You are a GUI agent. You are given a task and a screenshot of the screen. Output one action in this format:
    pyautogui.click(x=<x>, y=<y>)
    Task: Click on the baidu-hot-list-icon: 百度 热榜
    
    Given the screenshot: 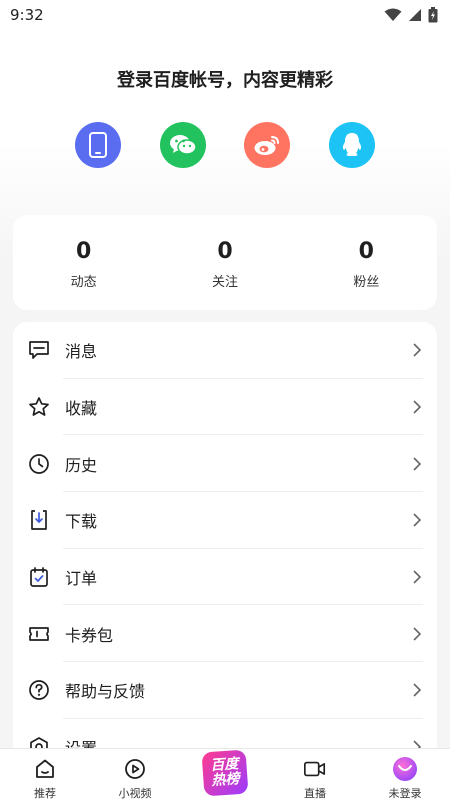 What is the action you would take?
    pyautogui.click(x=225, y=773)
    